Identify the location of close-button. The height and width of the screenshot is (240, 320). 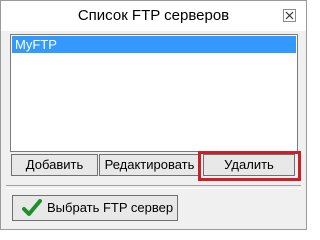
(289, 15).